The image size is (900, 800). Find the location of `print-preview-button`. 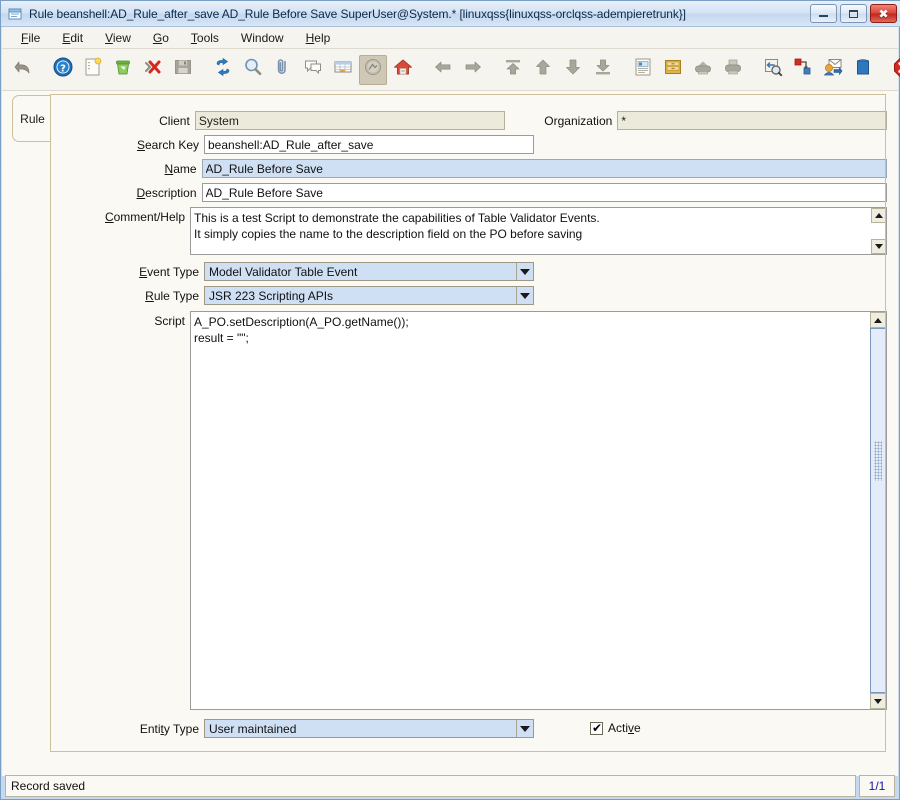

print-preview-button is located at coordinates (703, 70).